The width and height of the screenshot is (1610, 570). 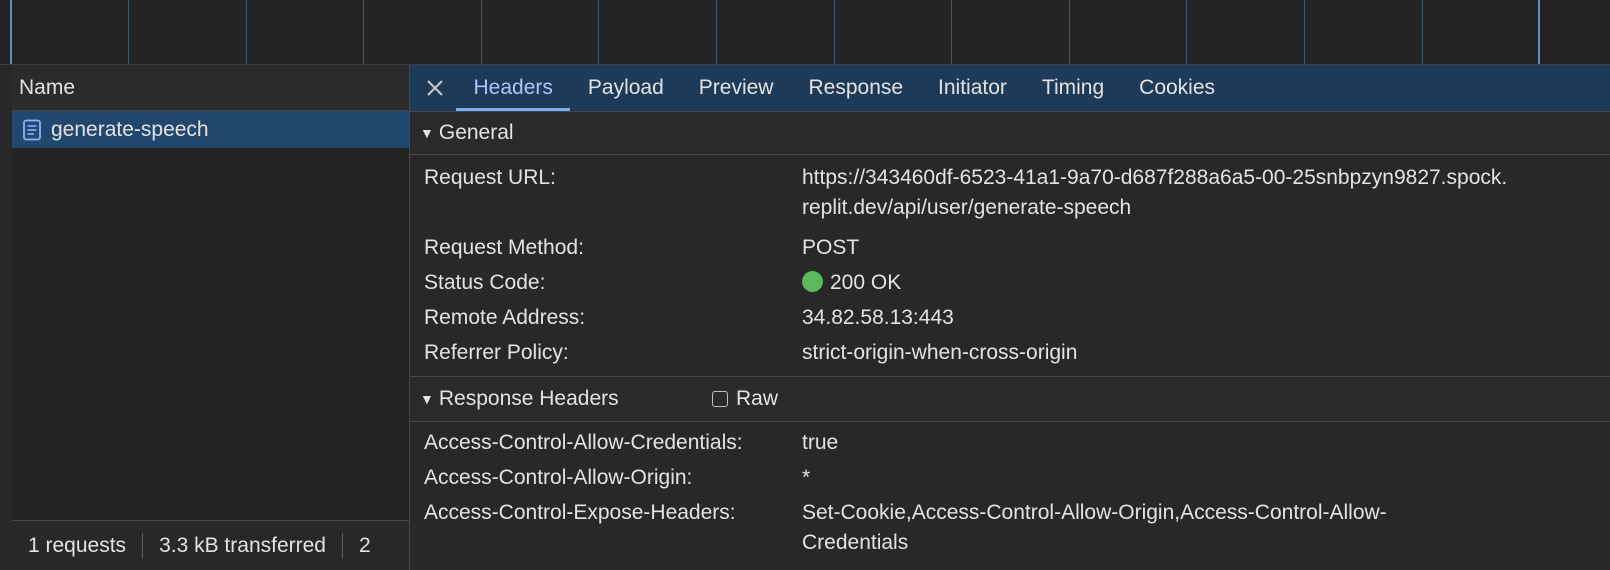 I want to click on header-key: Access-Control-Expose-Headers:, so click(x=580, y=512).